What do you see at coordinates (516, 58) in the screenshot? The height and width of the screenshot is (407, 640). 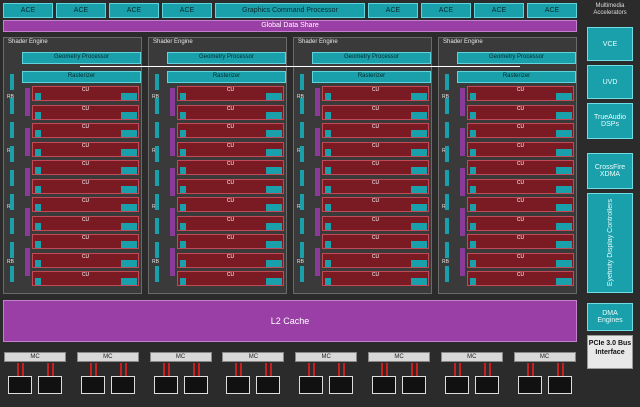 I see `geometry-processor: Geometry Processor` at bounding box center [516, 58].